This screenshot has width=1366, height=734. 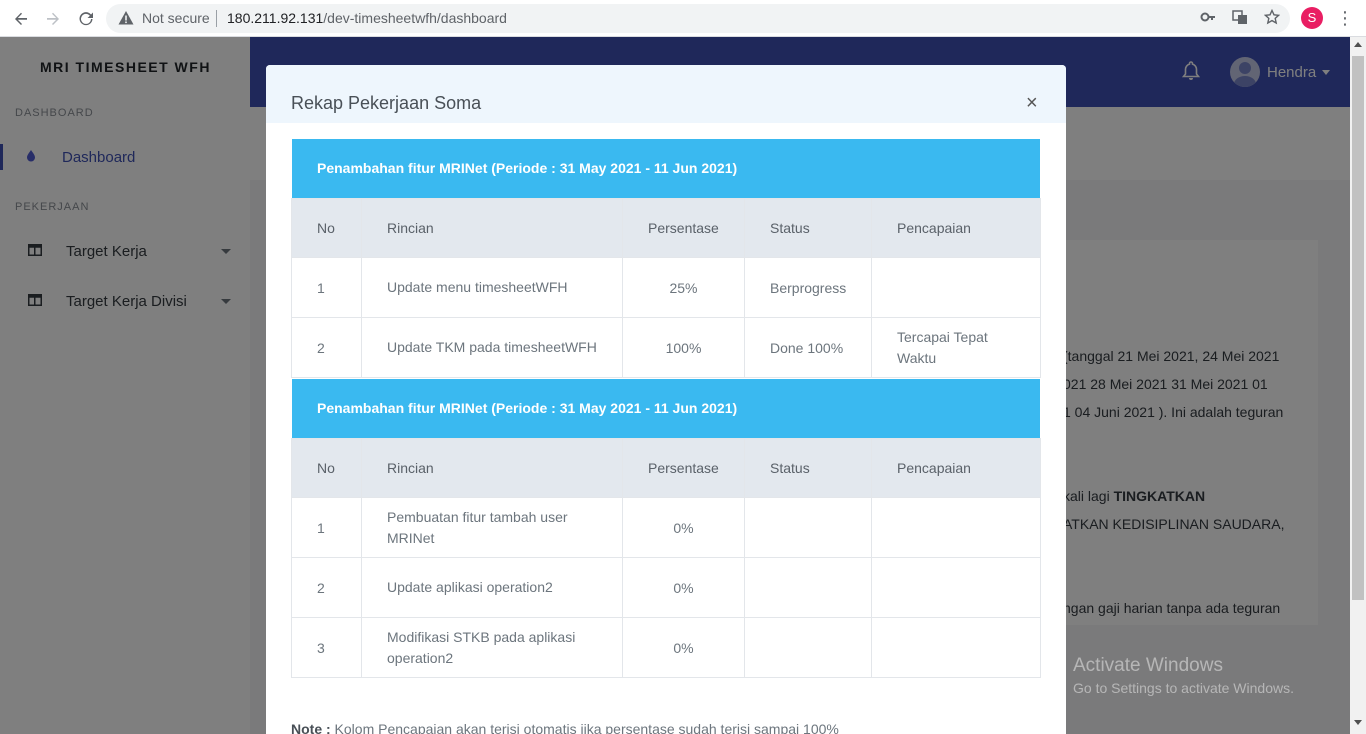 What do you see at coordinates (492, 647) in the screenshot?
I see `cell-rincian: Modifikasi STKB pada aplikasi operation2` at bounding box center [492, 647].